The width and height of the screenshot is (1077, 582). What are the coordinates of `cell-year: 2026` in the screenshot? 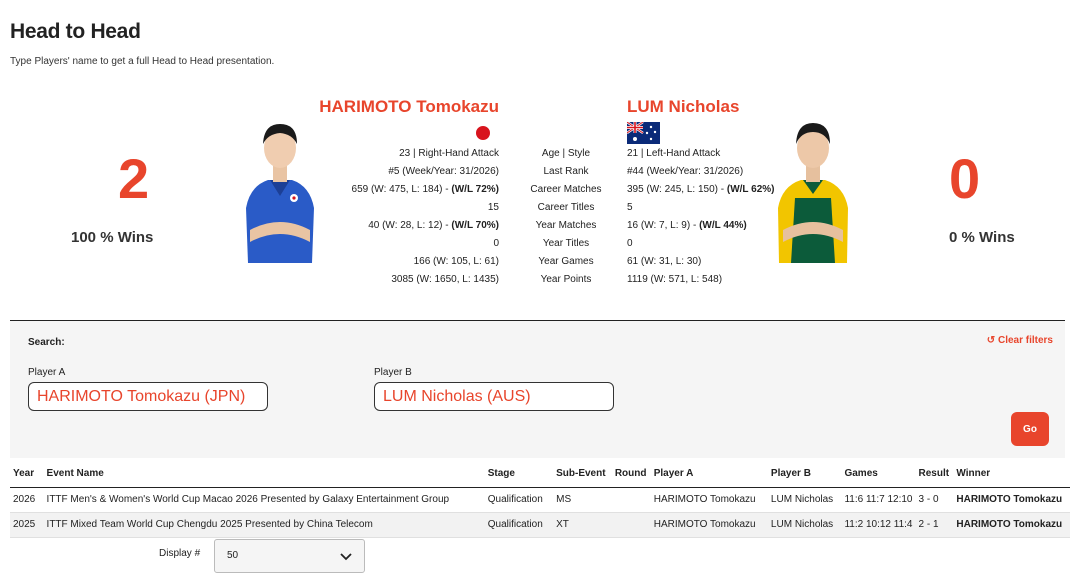 It's located at (27, 500).